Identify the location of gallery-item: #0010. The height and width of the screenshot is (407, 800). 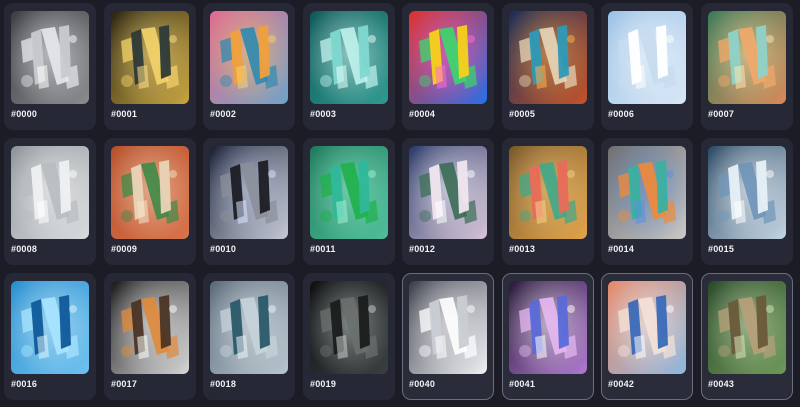
(249, 201).